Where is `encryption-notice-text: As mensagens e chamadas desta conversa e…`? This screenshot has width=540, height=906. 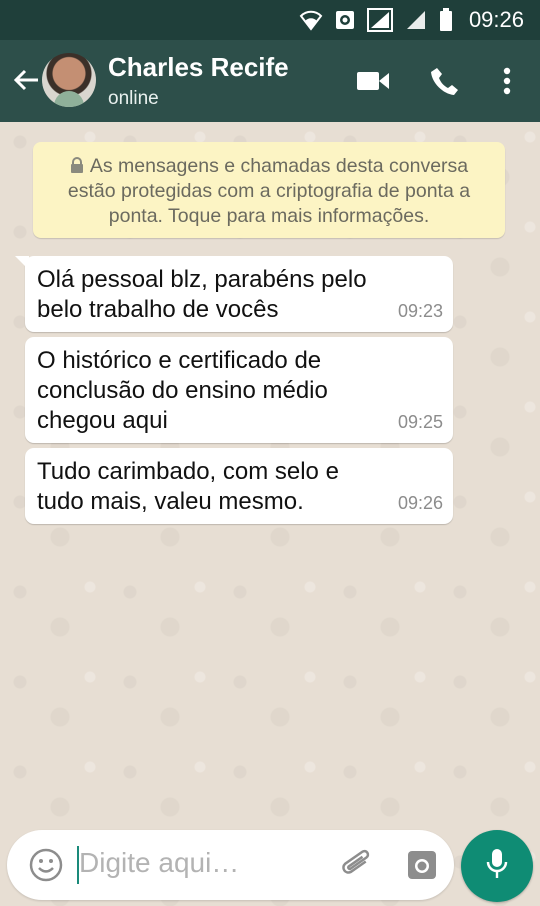 encryption-notice-text: As mensagens e chamadas desta conversa e… is located at coordinates (269, 191).